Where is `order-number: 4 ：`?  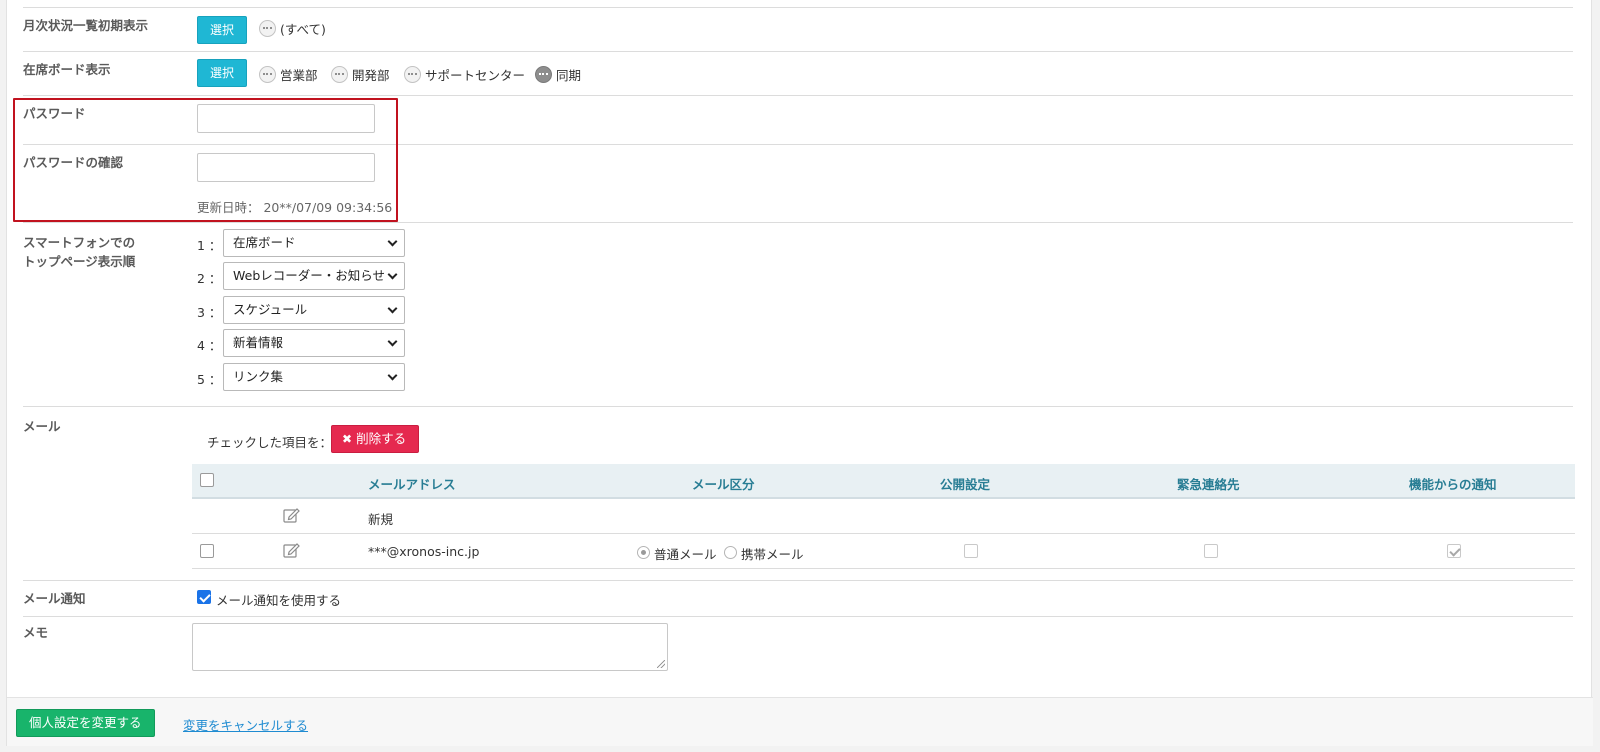 order-number: 4 ： is located at coordinates (209, 345).